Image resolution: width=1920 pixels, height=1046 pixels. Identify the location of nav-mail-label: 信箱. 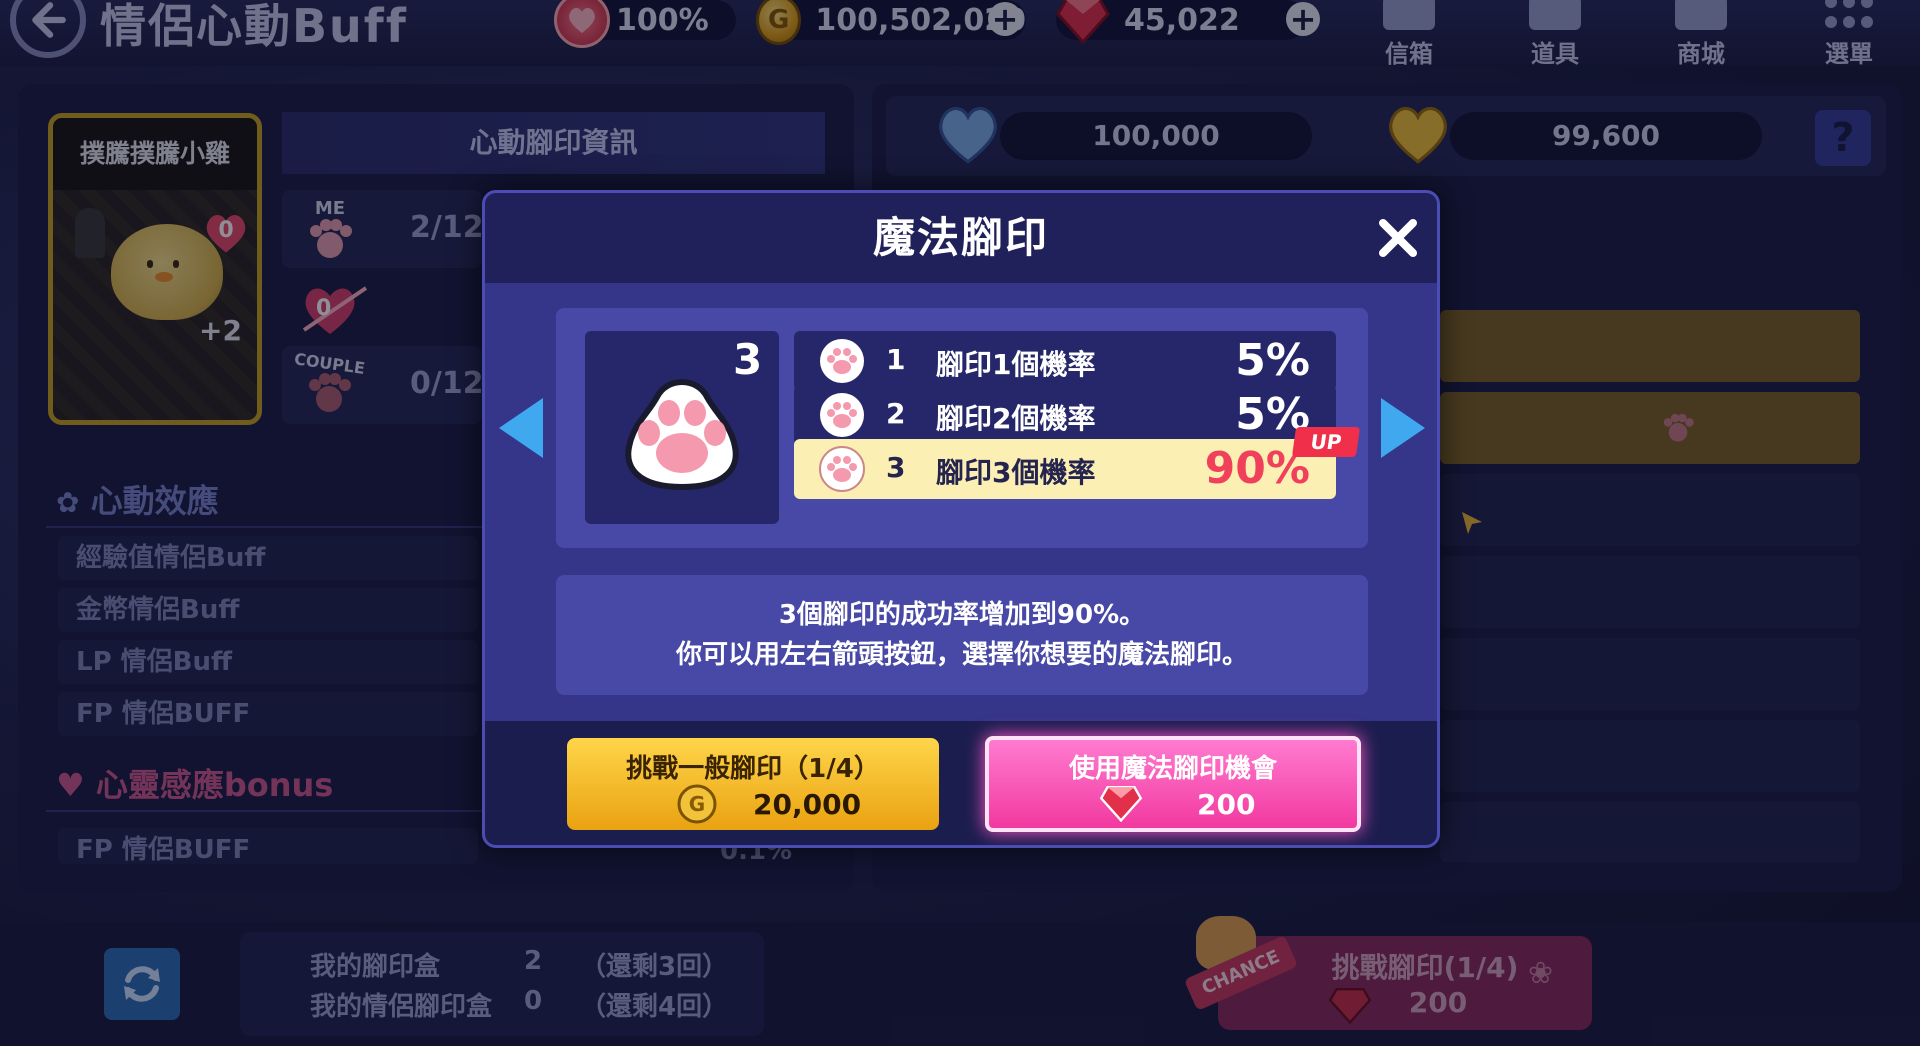
(1409, 54).